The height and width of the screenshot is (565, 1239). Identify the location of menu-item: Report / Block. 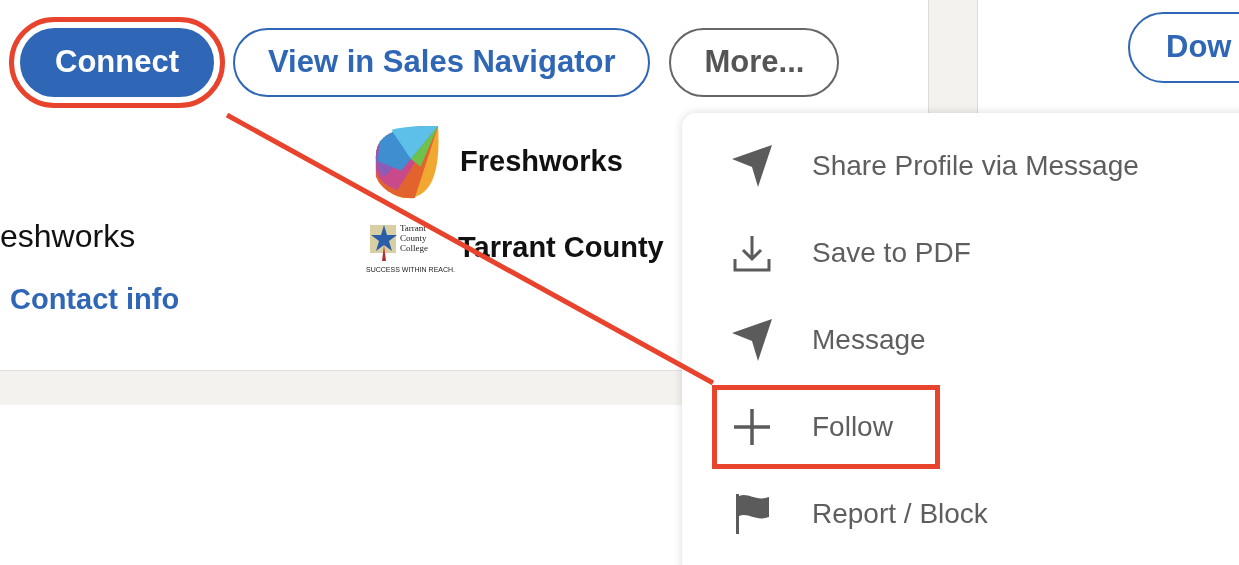
(873, 514).